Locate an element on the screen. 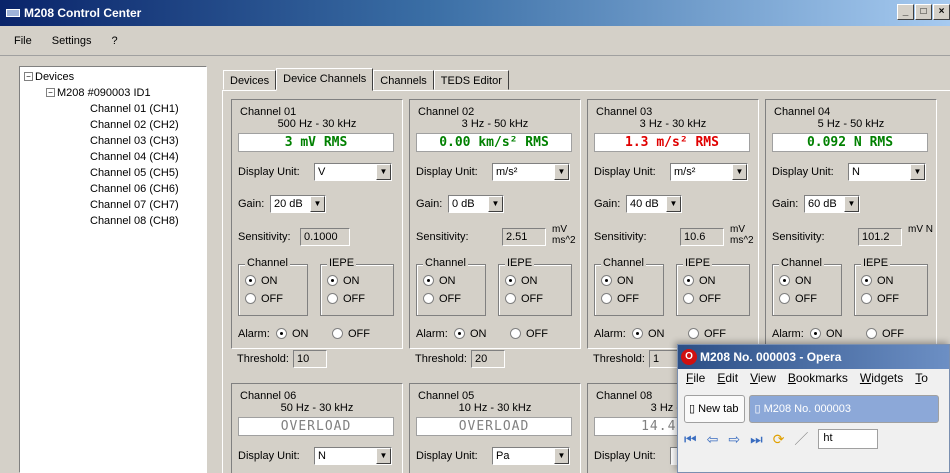 This screenshot has width=950, height=473. menu-help: ? is located at coordinates (114, 41).